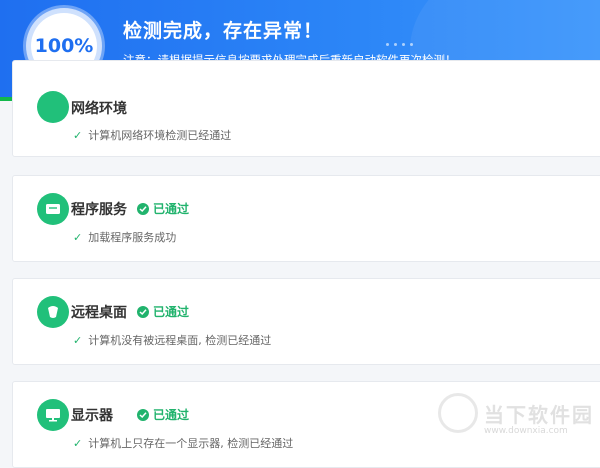  What do you see at coordinates (526, 431) in the screenshot?
I see `watermark-url: www.downxia.com` at bounding box center [526, 431].